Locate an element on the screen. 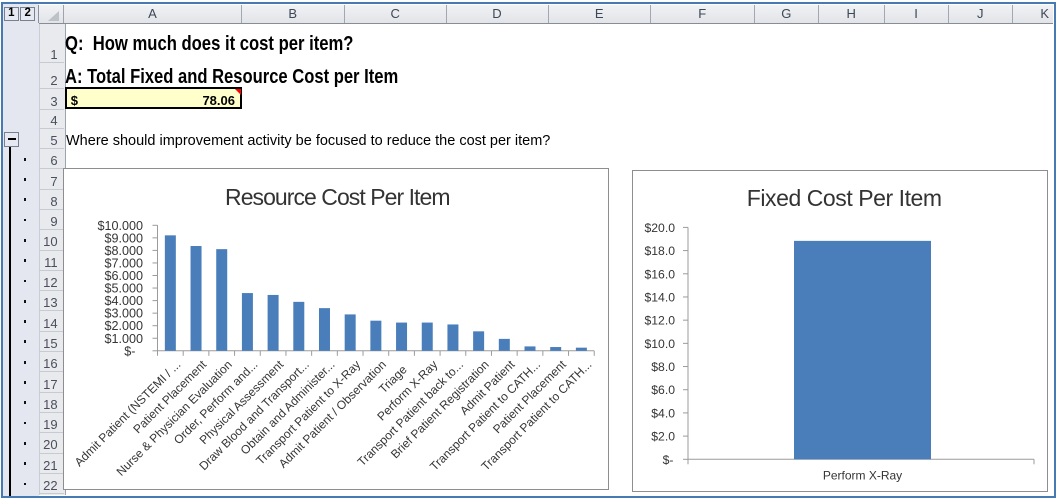 The image size is (1058, 501). svg-text: $10.0 is located at coordinates (660, 344).